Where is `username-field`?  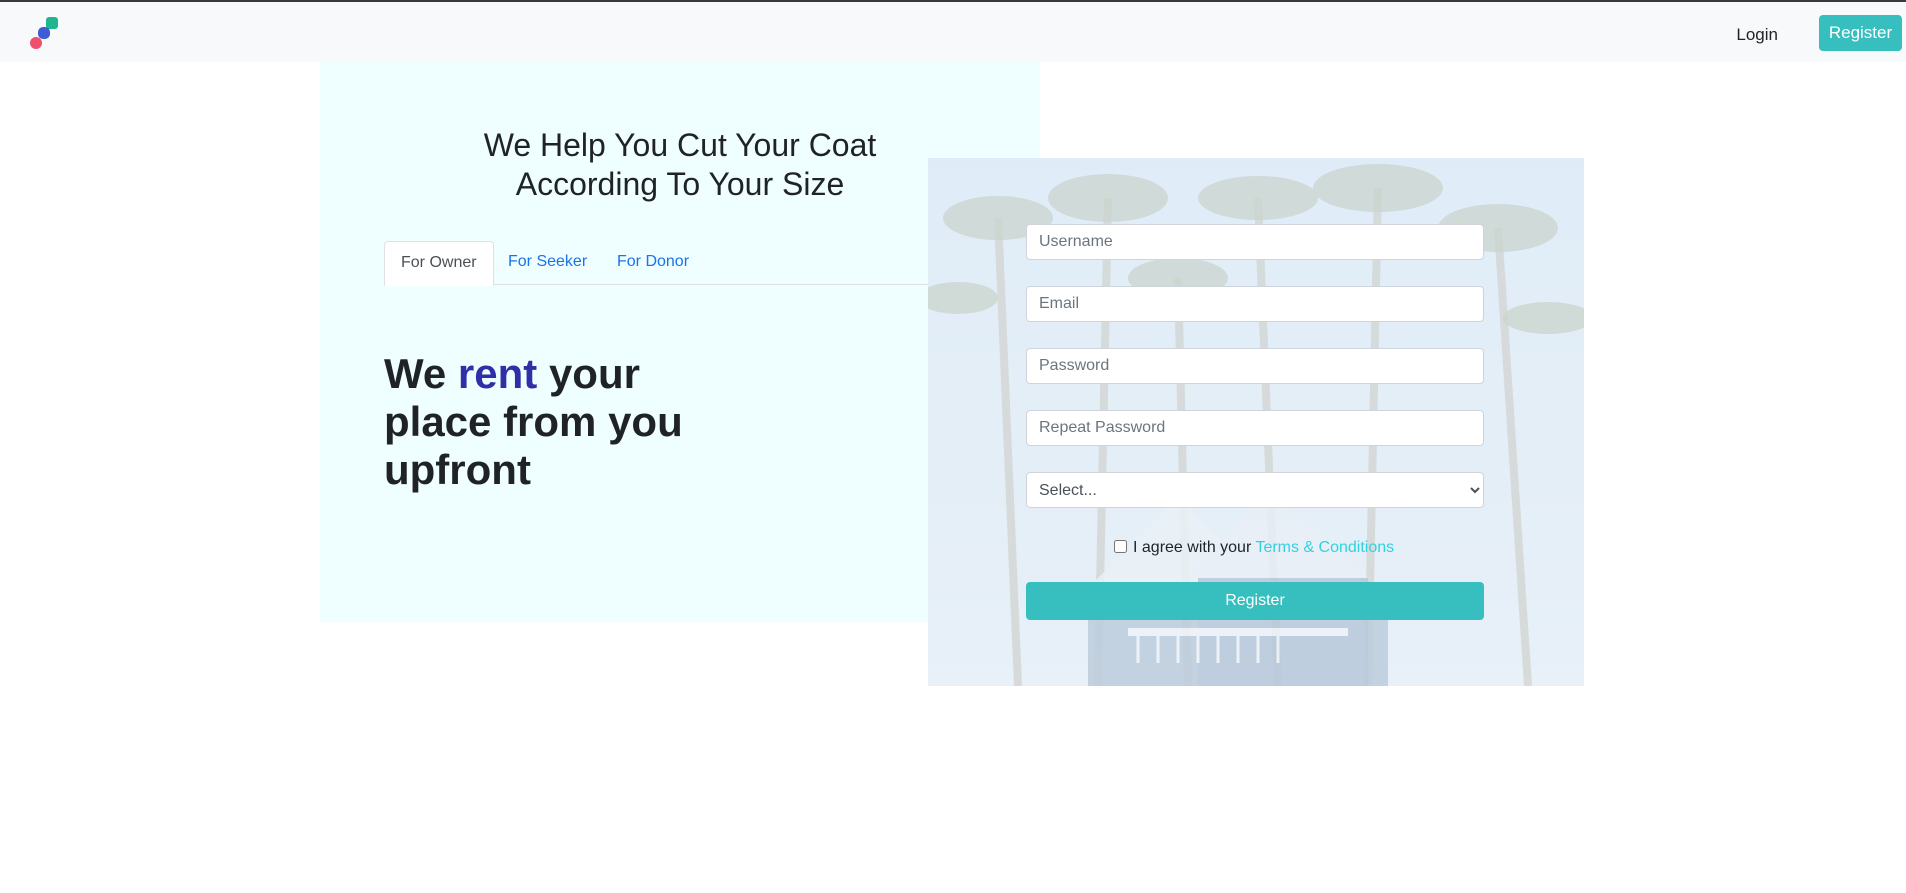
username-field is located at coordinates (1255, 242).